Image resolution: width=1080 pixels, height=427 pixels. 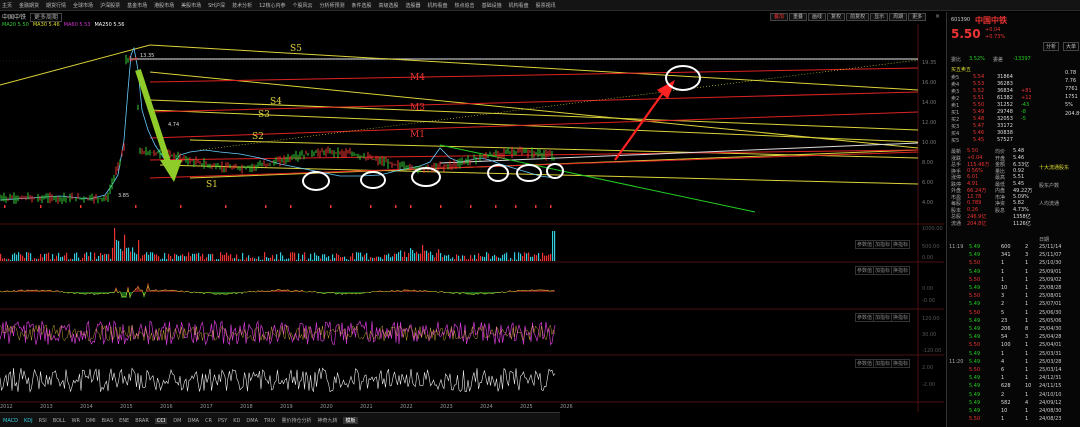 I want to click on holder-date: 24/12/31, so click(x=1050, y=378).